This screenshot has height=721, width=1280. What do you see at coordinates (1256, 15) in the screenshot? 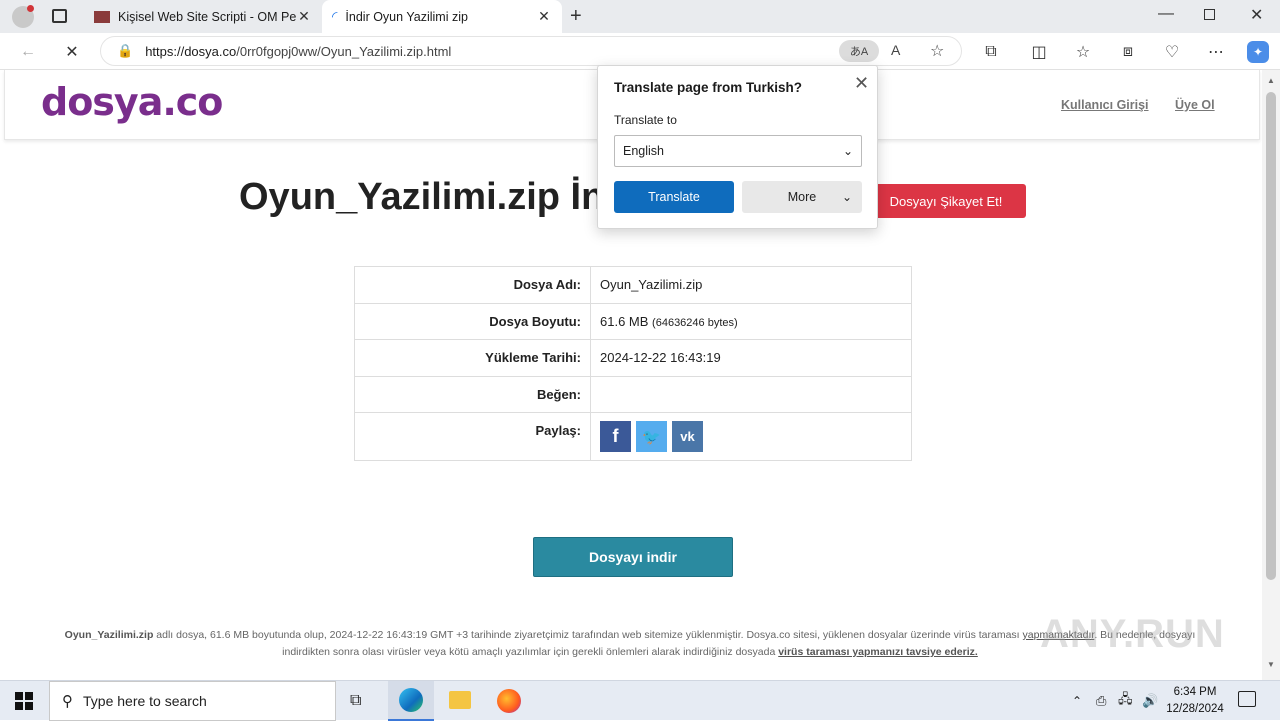
I see `window-close-icon: ✕` at bounding box center [1256, 15].